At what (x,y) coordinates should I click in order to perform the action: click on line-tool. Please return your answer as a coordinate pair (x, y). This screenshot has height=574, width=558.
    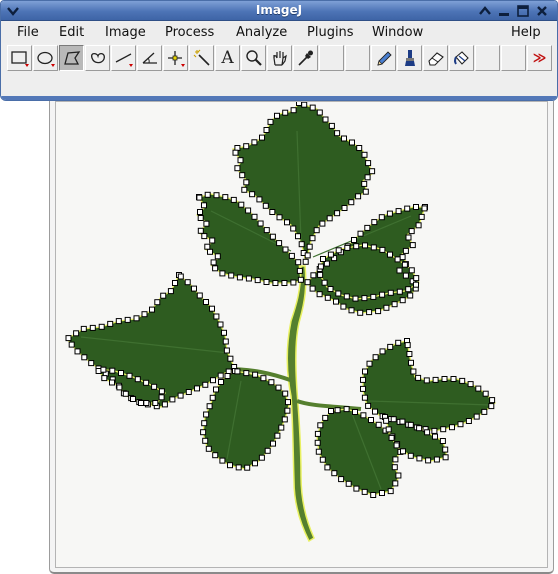
    Looking at the image, I should click on (123, 58).